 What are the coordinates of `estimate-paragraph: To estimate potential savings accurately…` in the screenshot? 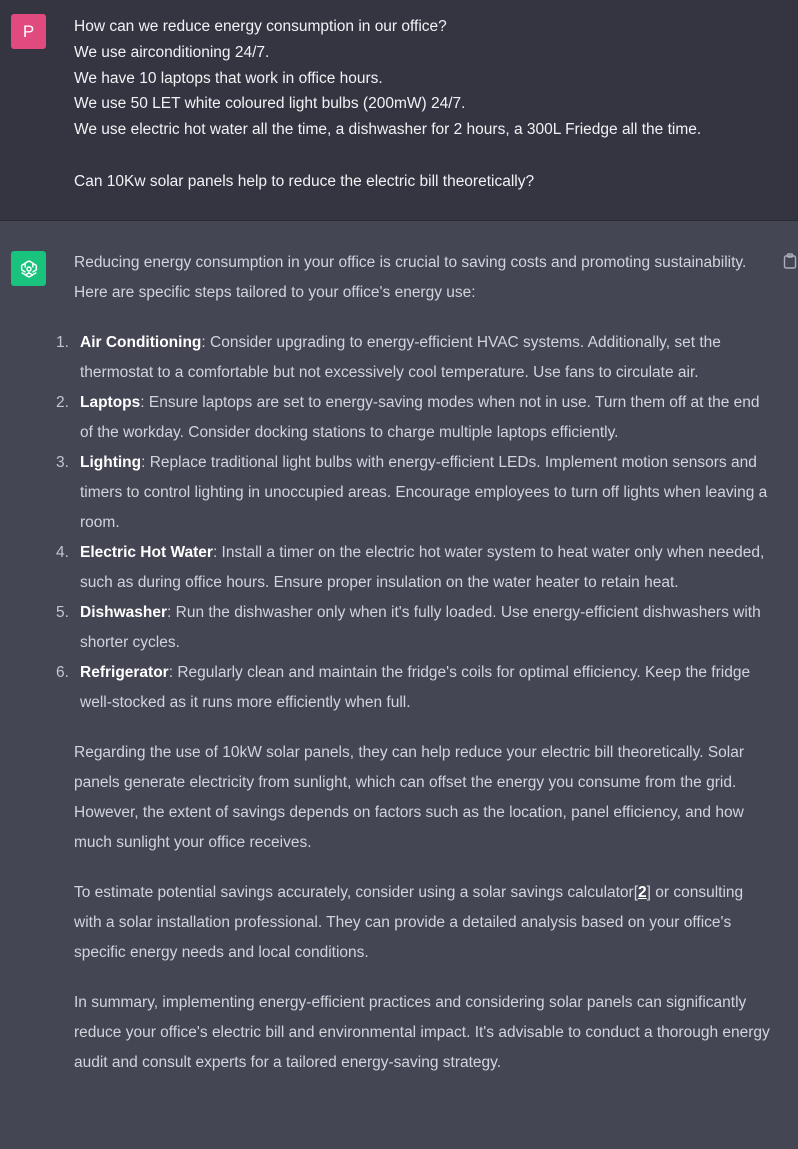 It's located at (409, 922).